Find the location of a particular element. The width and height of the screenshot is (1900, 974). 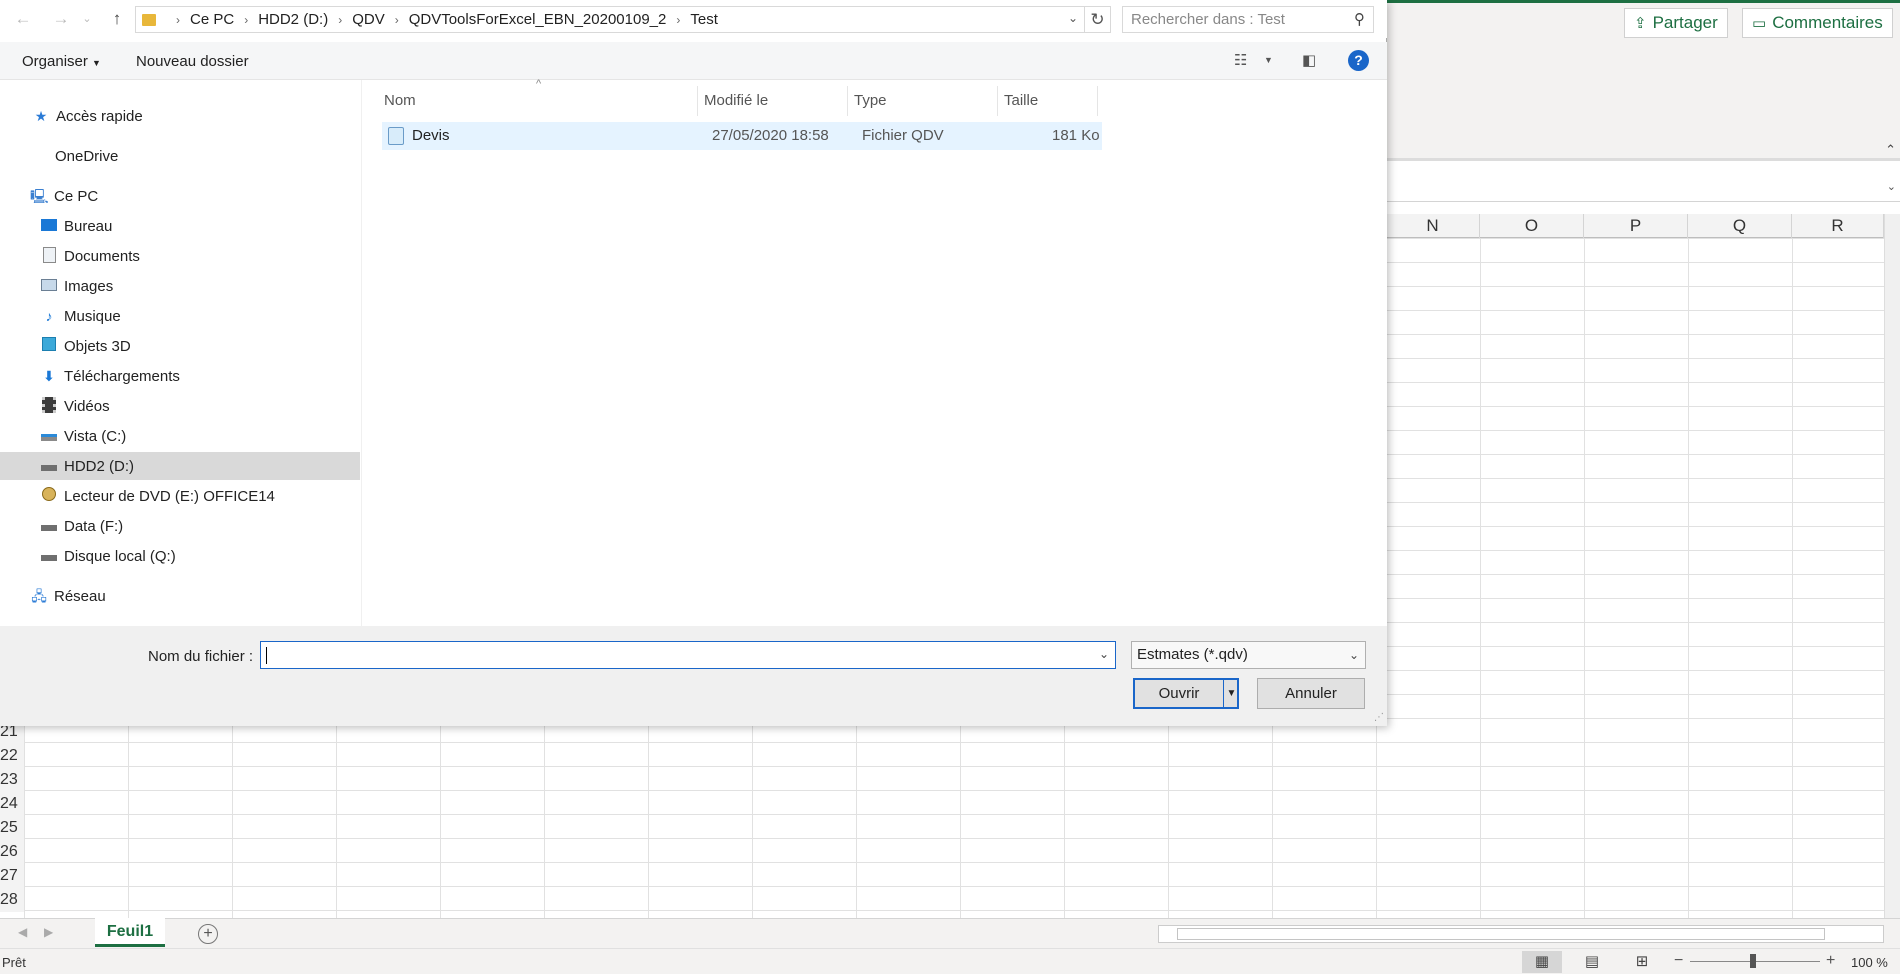

column-header-name: Nom is located at coordinates (538, 101).